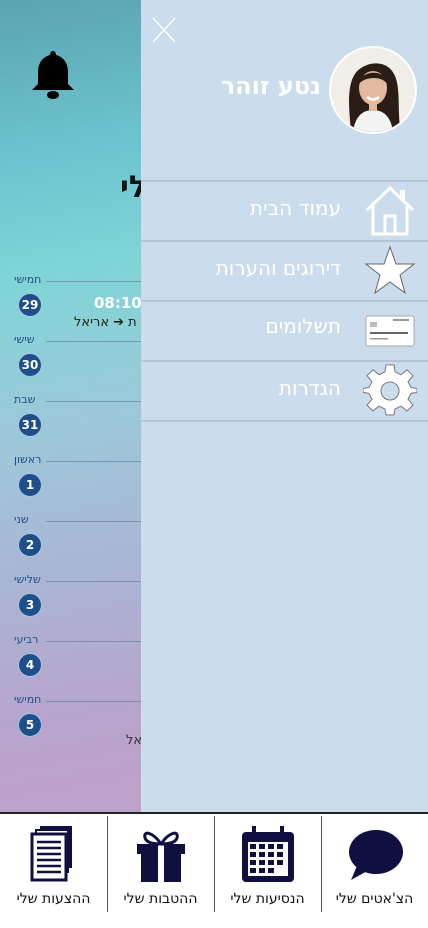 The height and width of the screenshot is (928, 428). I want to click on credit-card-icon, so click(390, 331).